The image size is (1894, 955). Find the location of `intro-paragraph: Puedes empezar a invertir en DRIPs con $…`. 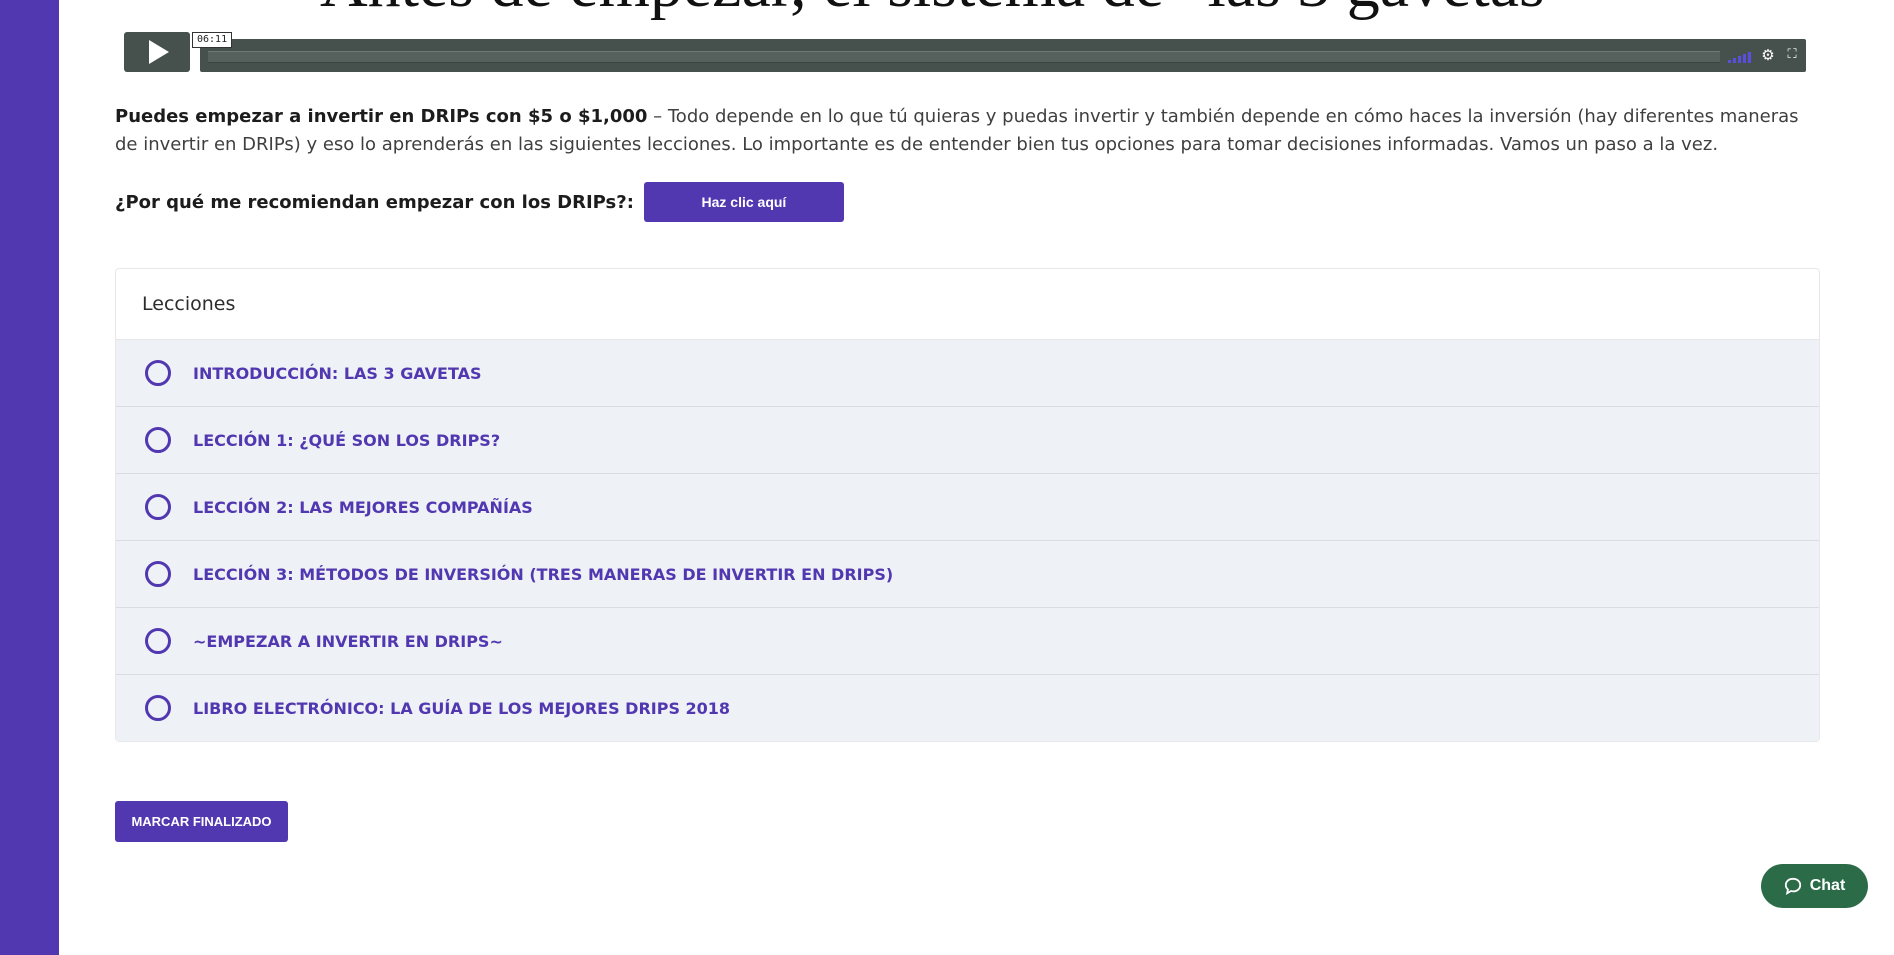

intro-paragraph: Puedes empezar a invertir en DRIPs con $… is located at coordinates (960, 131).